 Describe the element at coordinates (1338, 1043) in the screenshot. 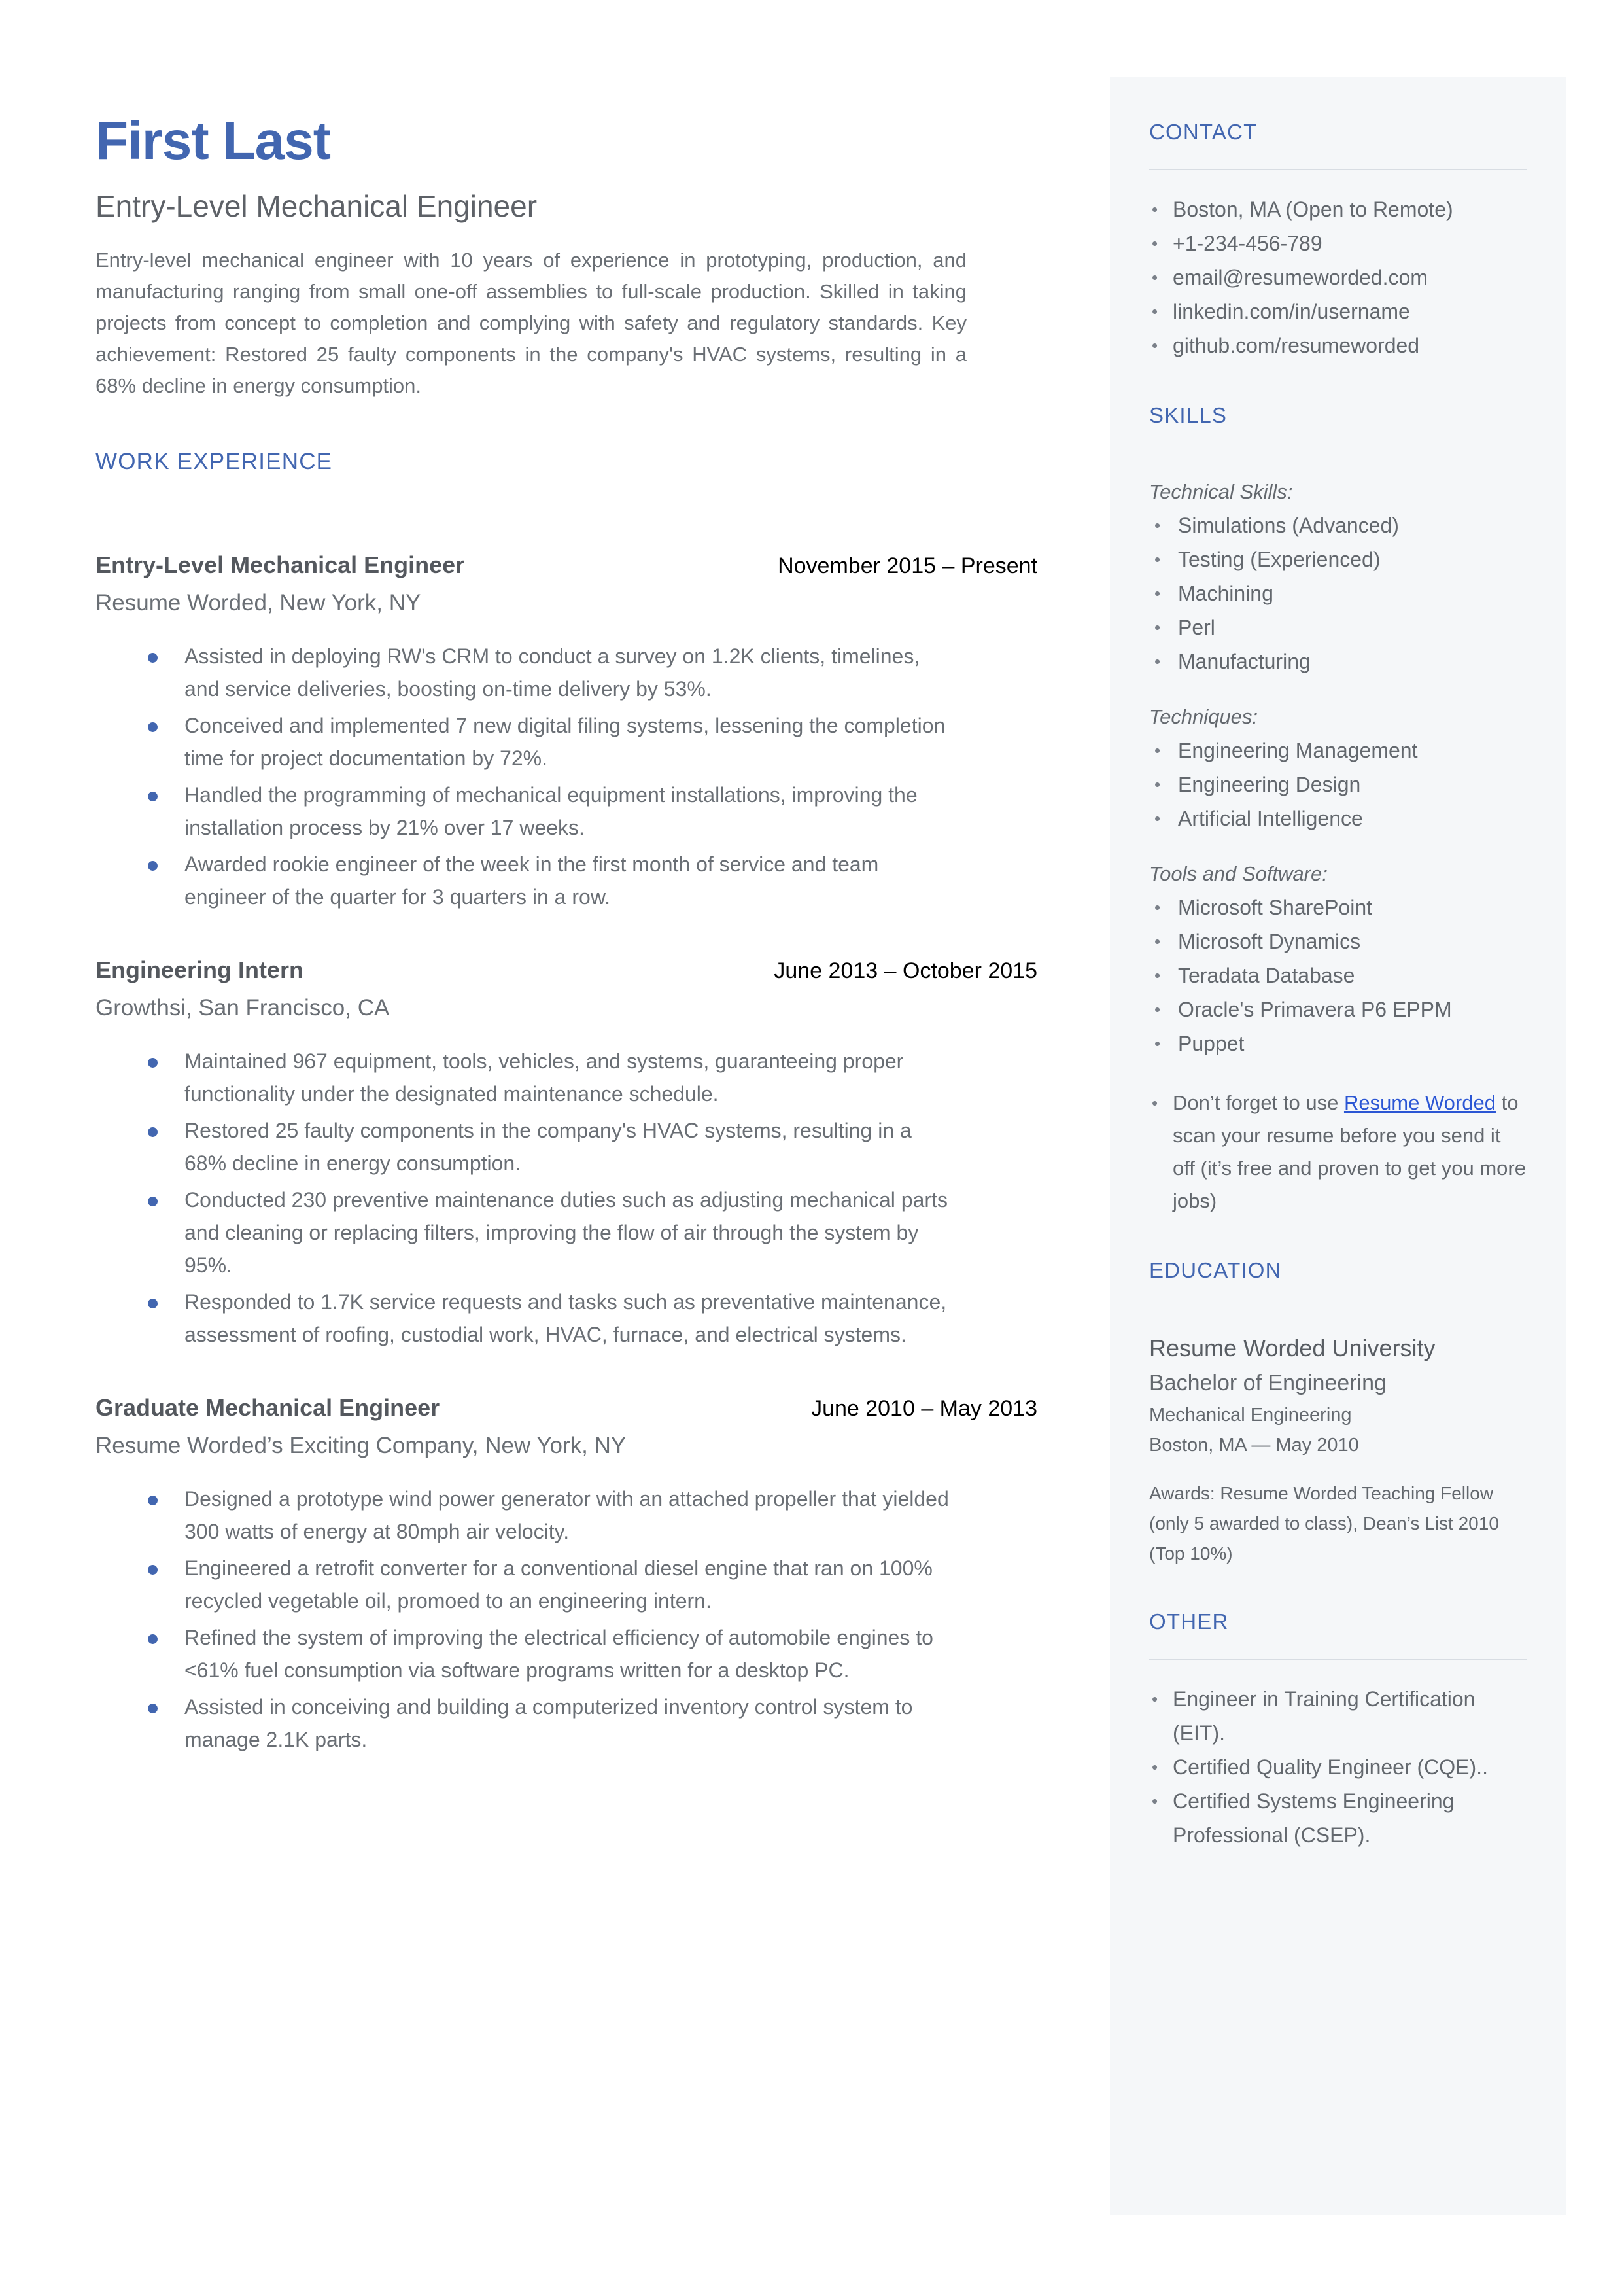

I see `skill-item: Puppet` at that location.